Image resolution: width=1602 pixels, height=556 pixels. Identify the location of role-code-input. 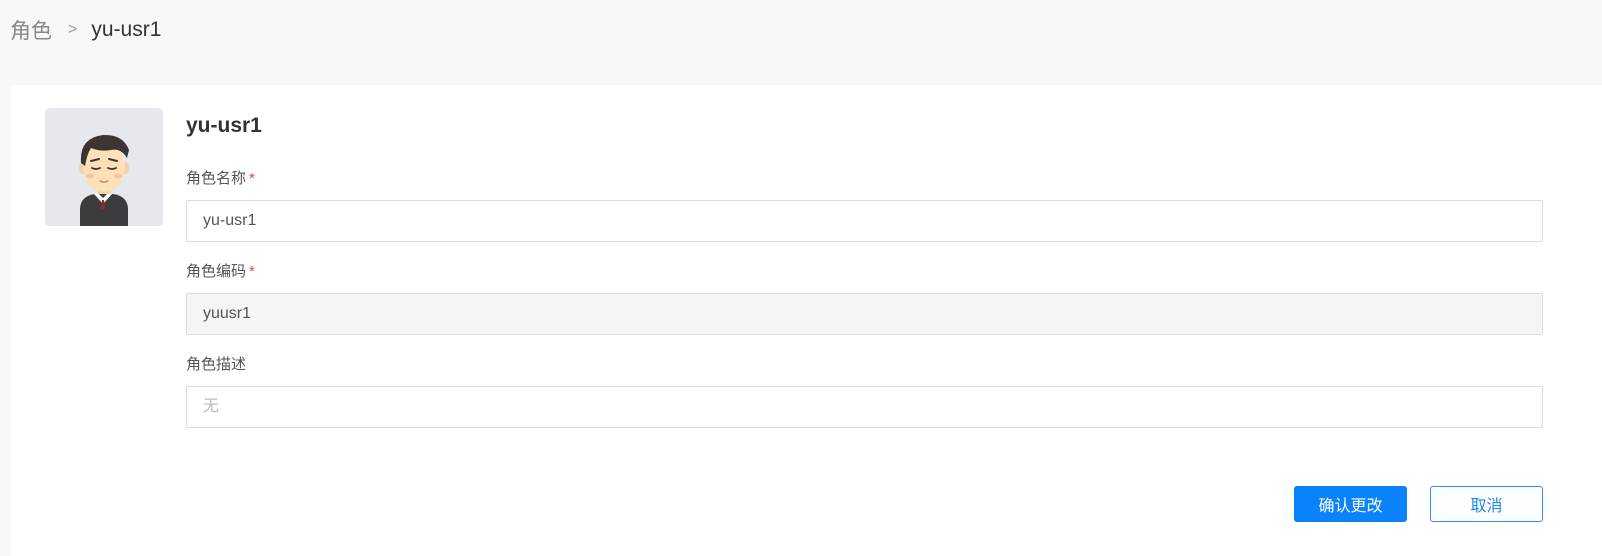
(864, 314).